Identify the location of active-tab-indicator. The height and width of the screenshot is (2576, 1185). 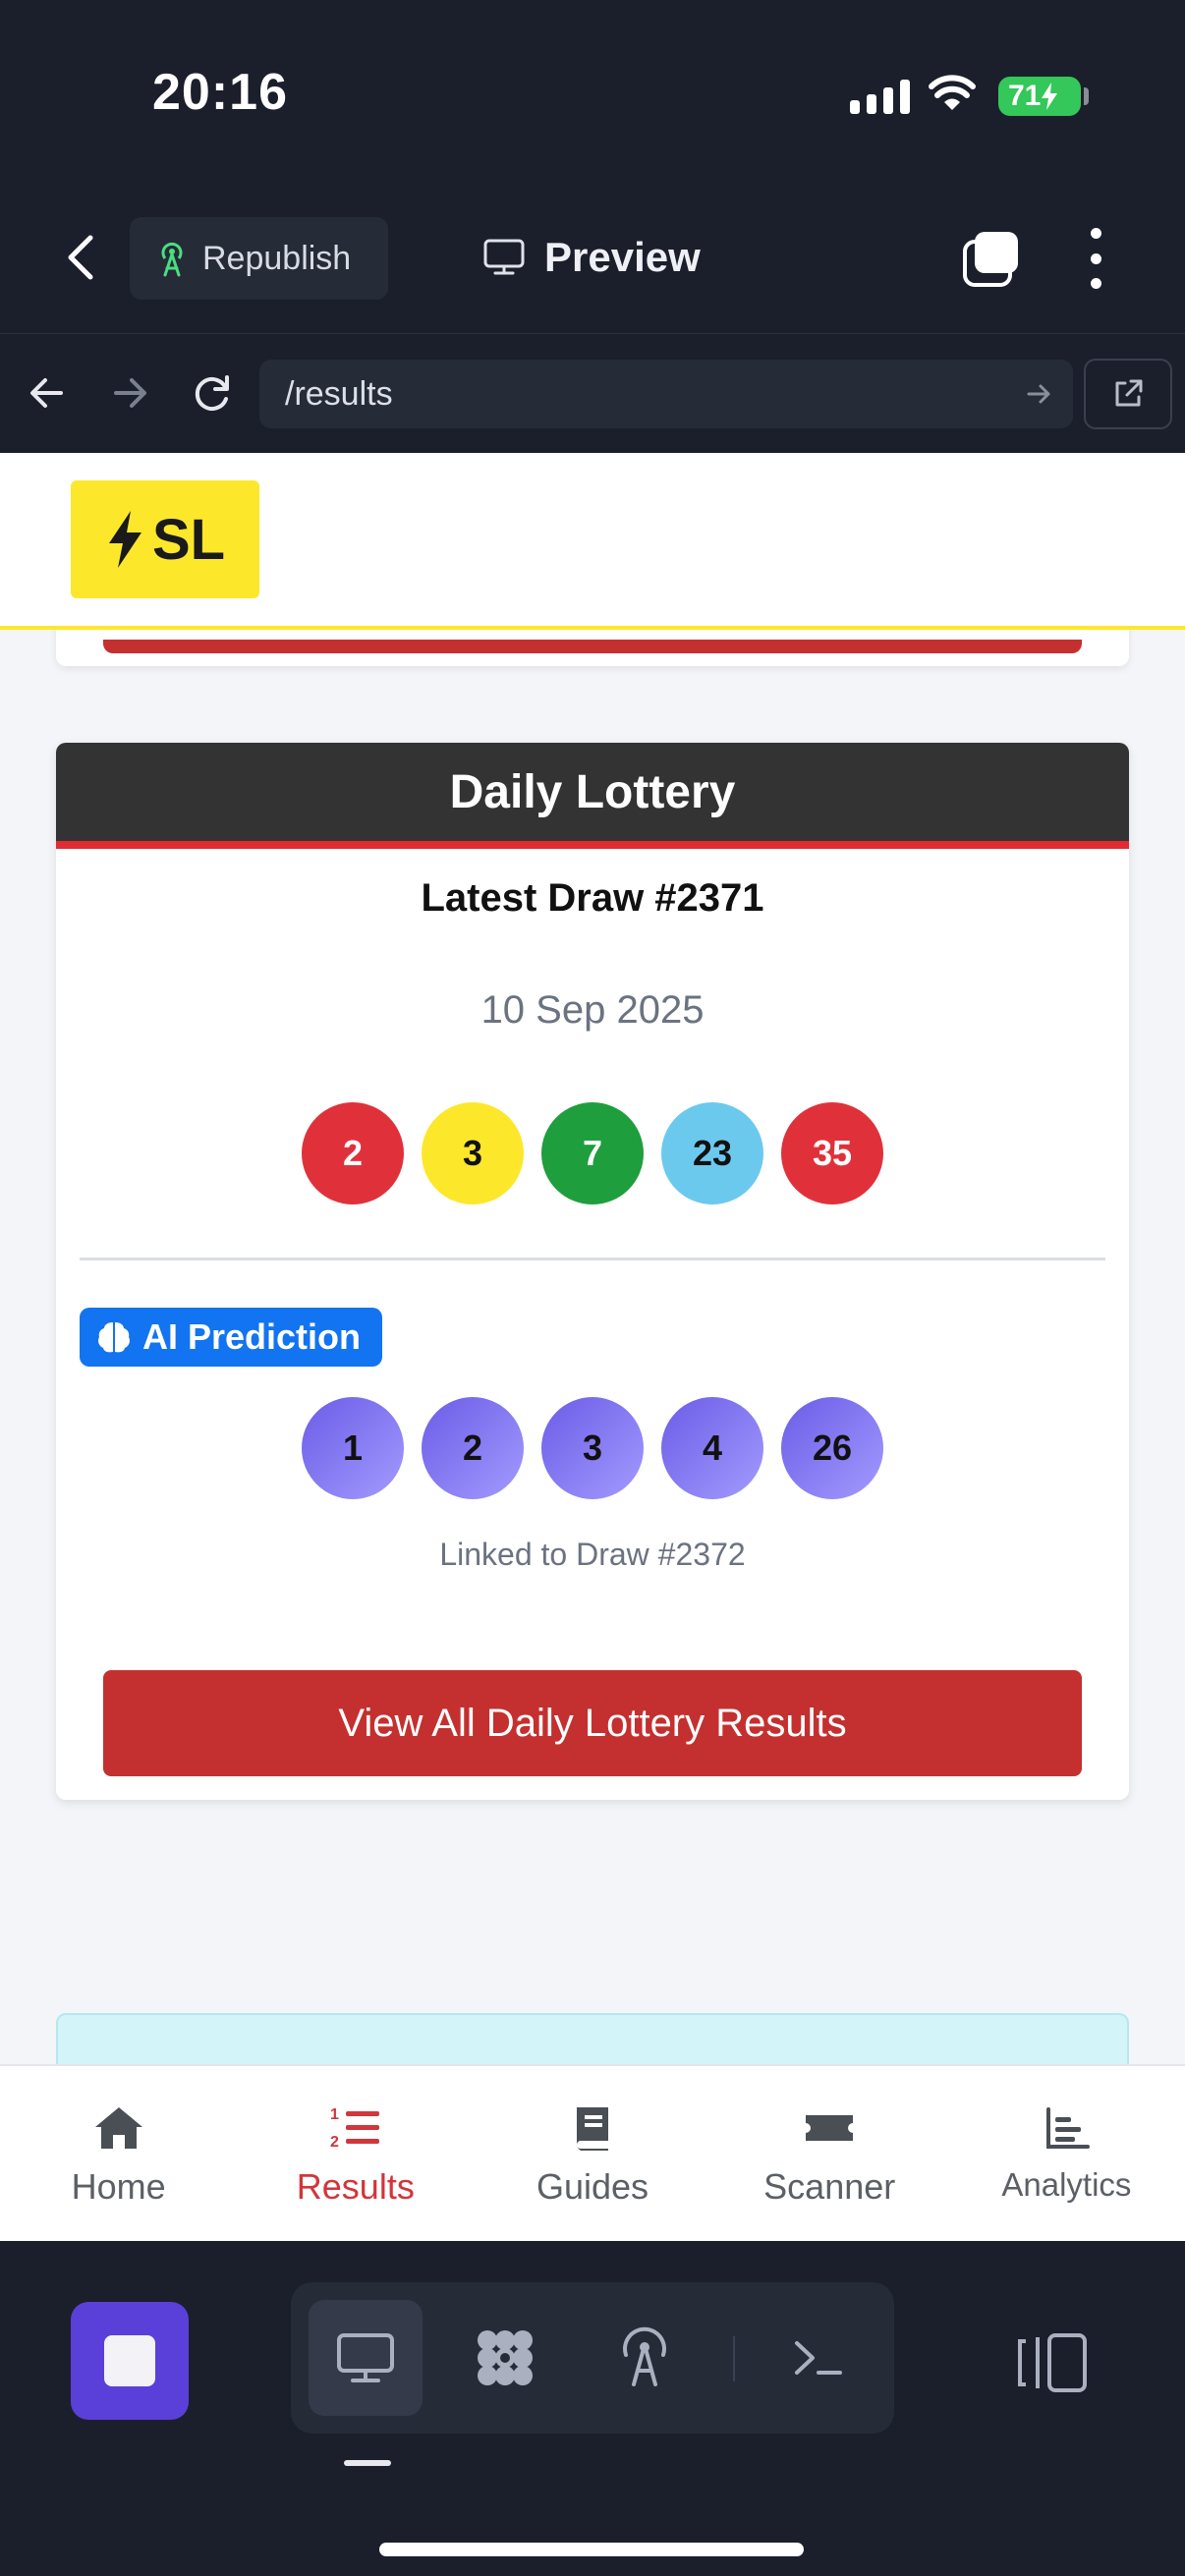
(368, 2463).